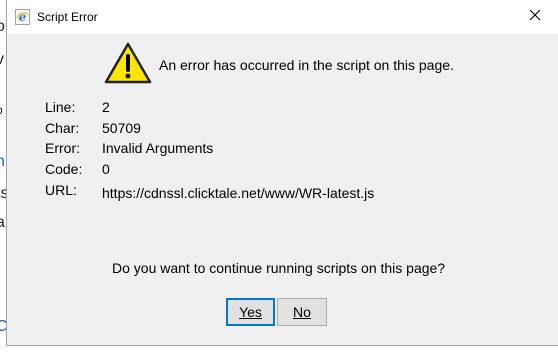 This screenshot has width=558, height=355. What do you see at coordinates (1, 110) in the screenshot?
I see `bg-fragment: b` at bounding box center [1, 110].